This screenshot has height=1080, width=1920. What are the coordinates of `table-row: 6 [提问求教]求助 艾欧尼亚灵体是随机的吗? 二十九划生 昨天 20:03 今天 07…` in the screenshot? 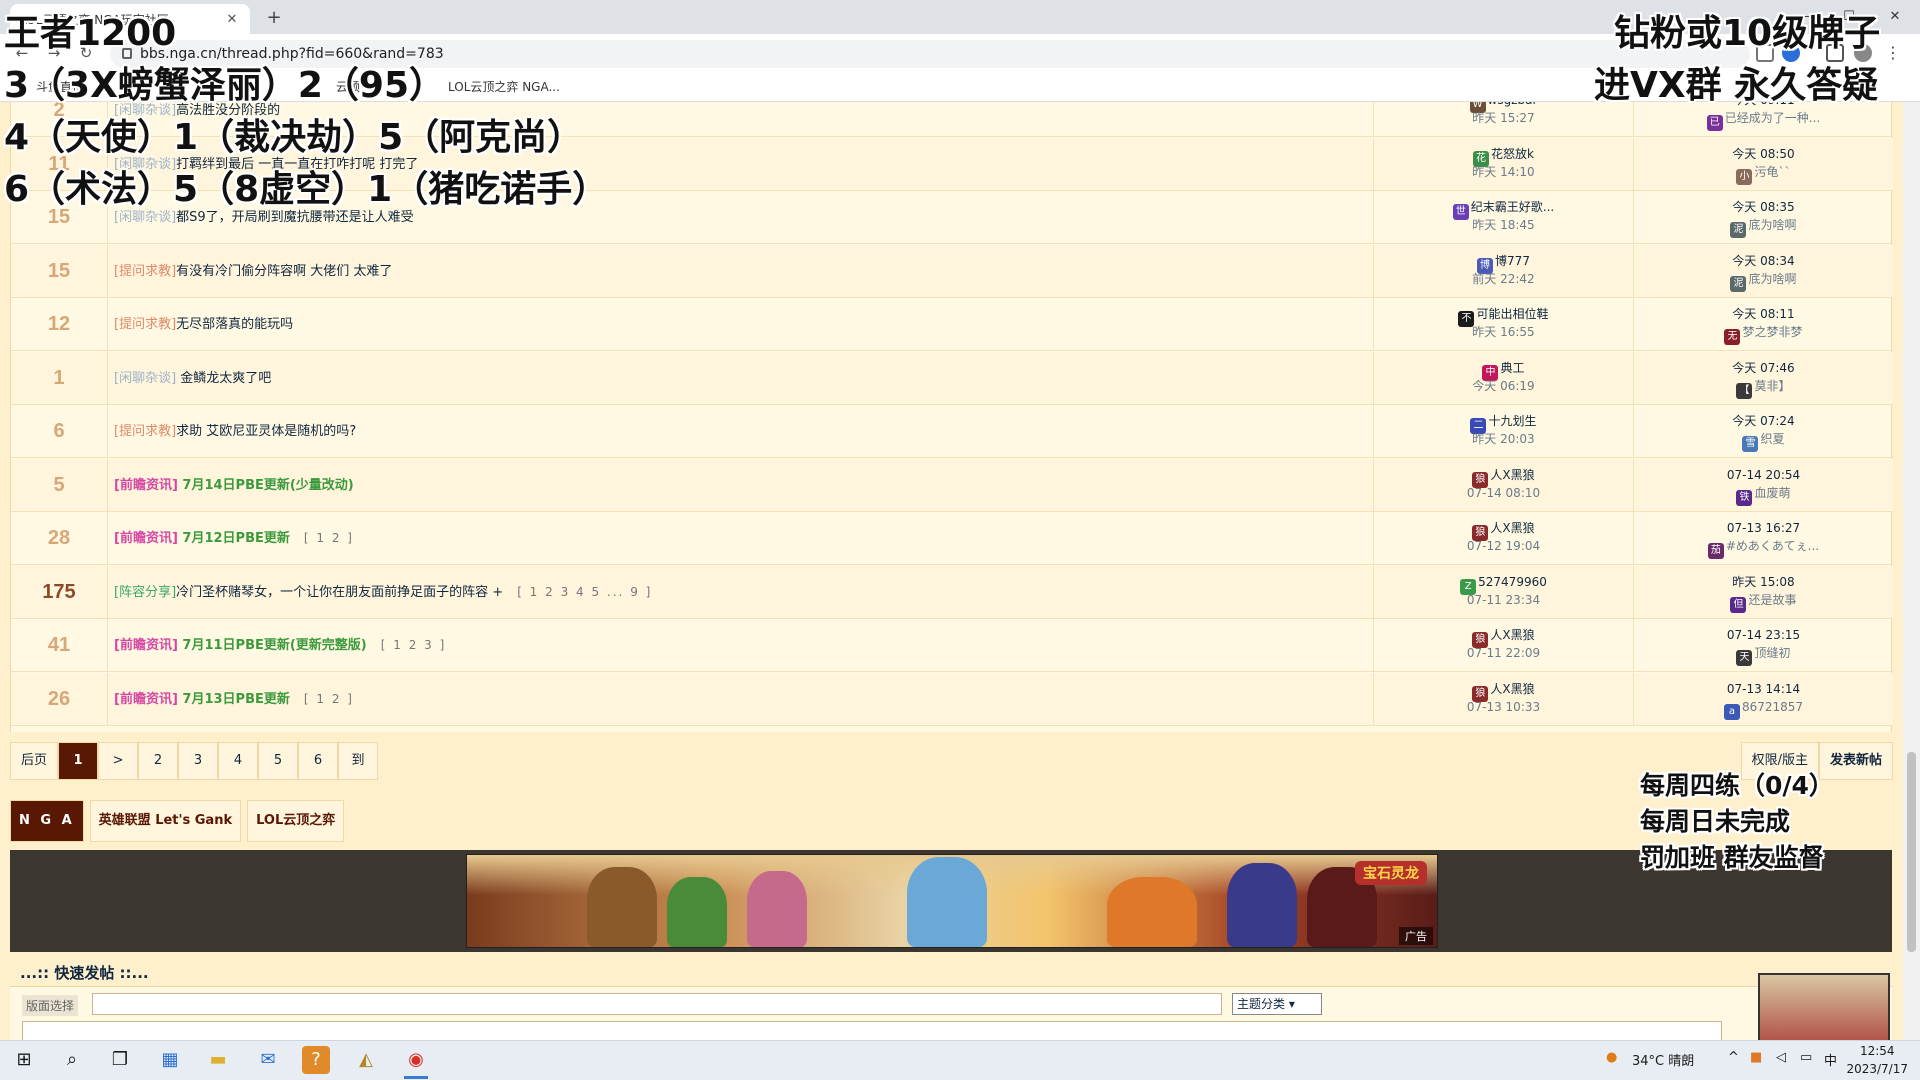 It's located at (952, 431).